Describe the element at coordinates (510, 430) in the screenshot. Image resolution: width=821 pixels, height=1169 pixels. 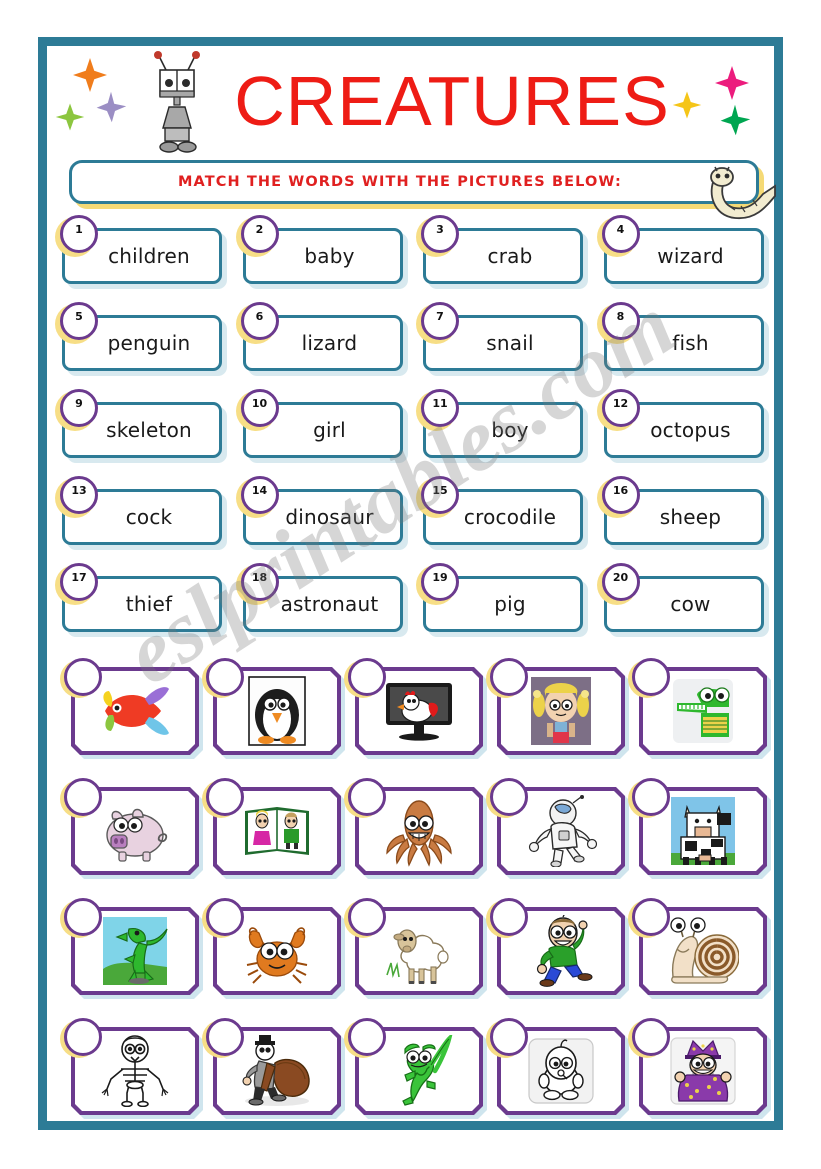
I see `word-label: boy` at that location.